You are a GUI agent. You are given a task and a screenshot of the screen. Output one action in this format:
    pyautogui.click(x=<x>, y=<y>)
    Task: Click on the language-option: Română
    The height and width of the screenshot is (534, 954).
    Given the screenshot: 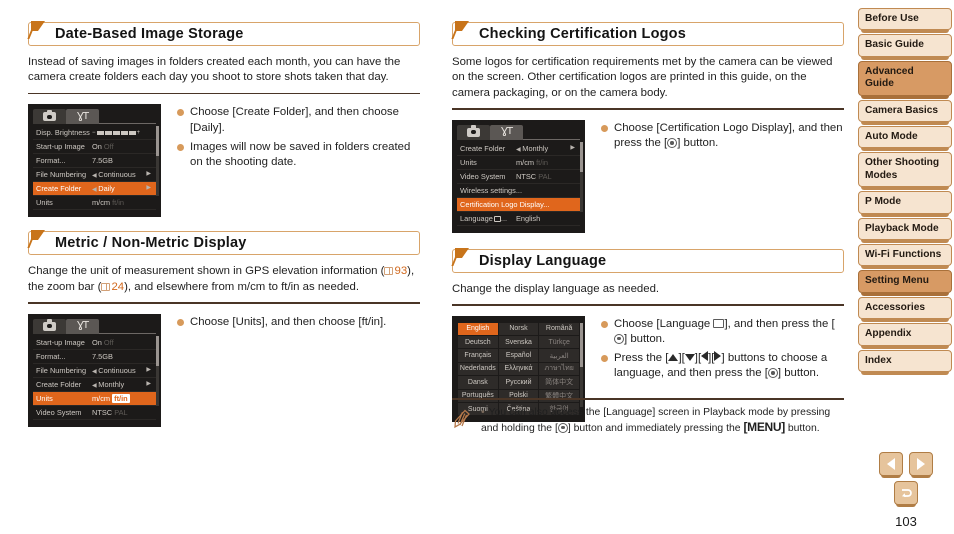 What is the action you would take?
    pyautogui.click(x=559, y=329)
    